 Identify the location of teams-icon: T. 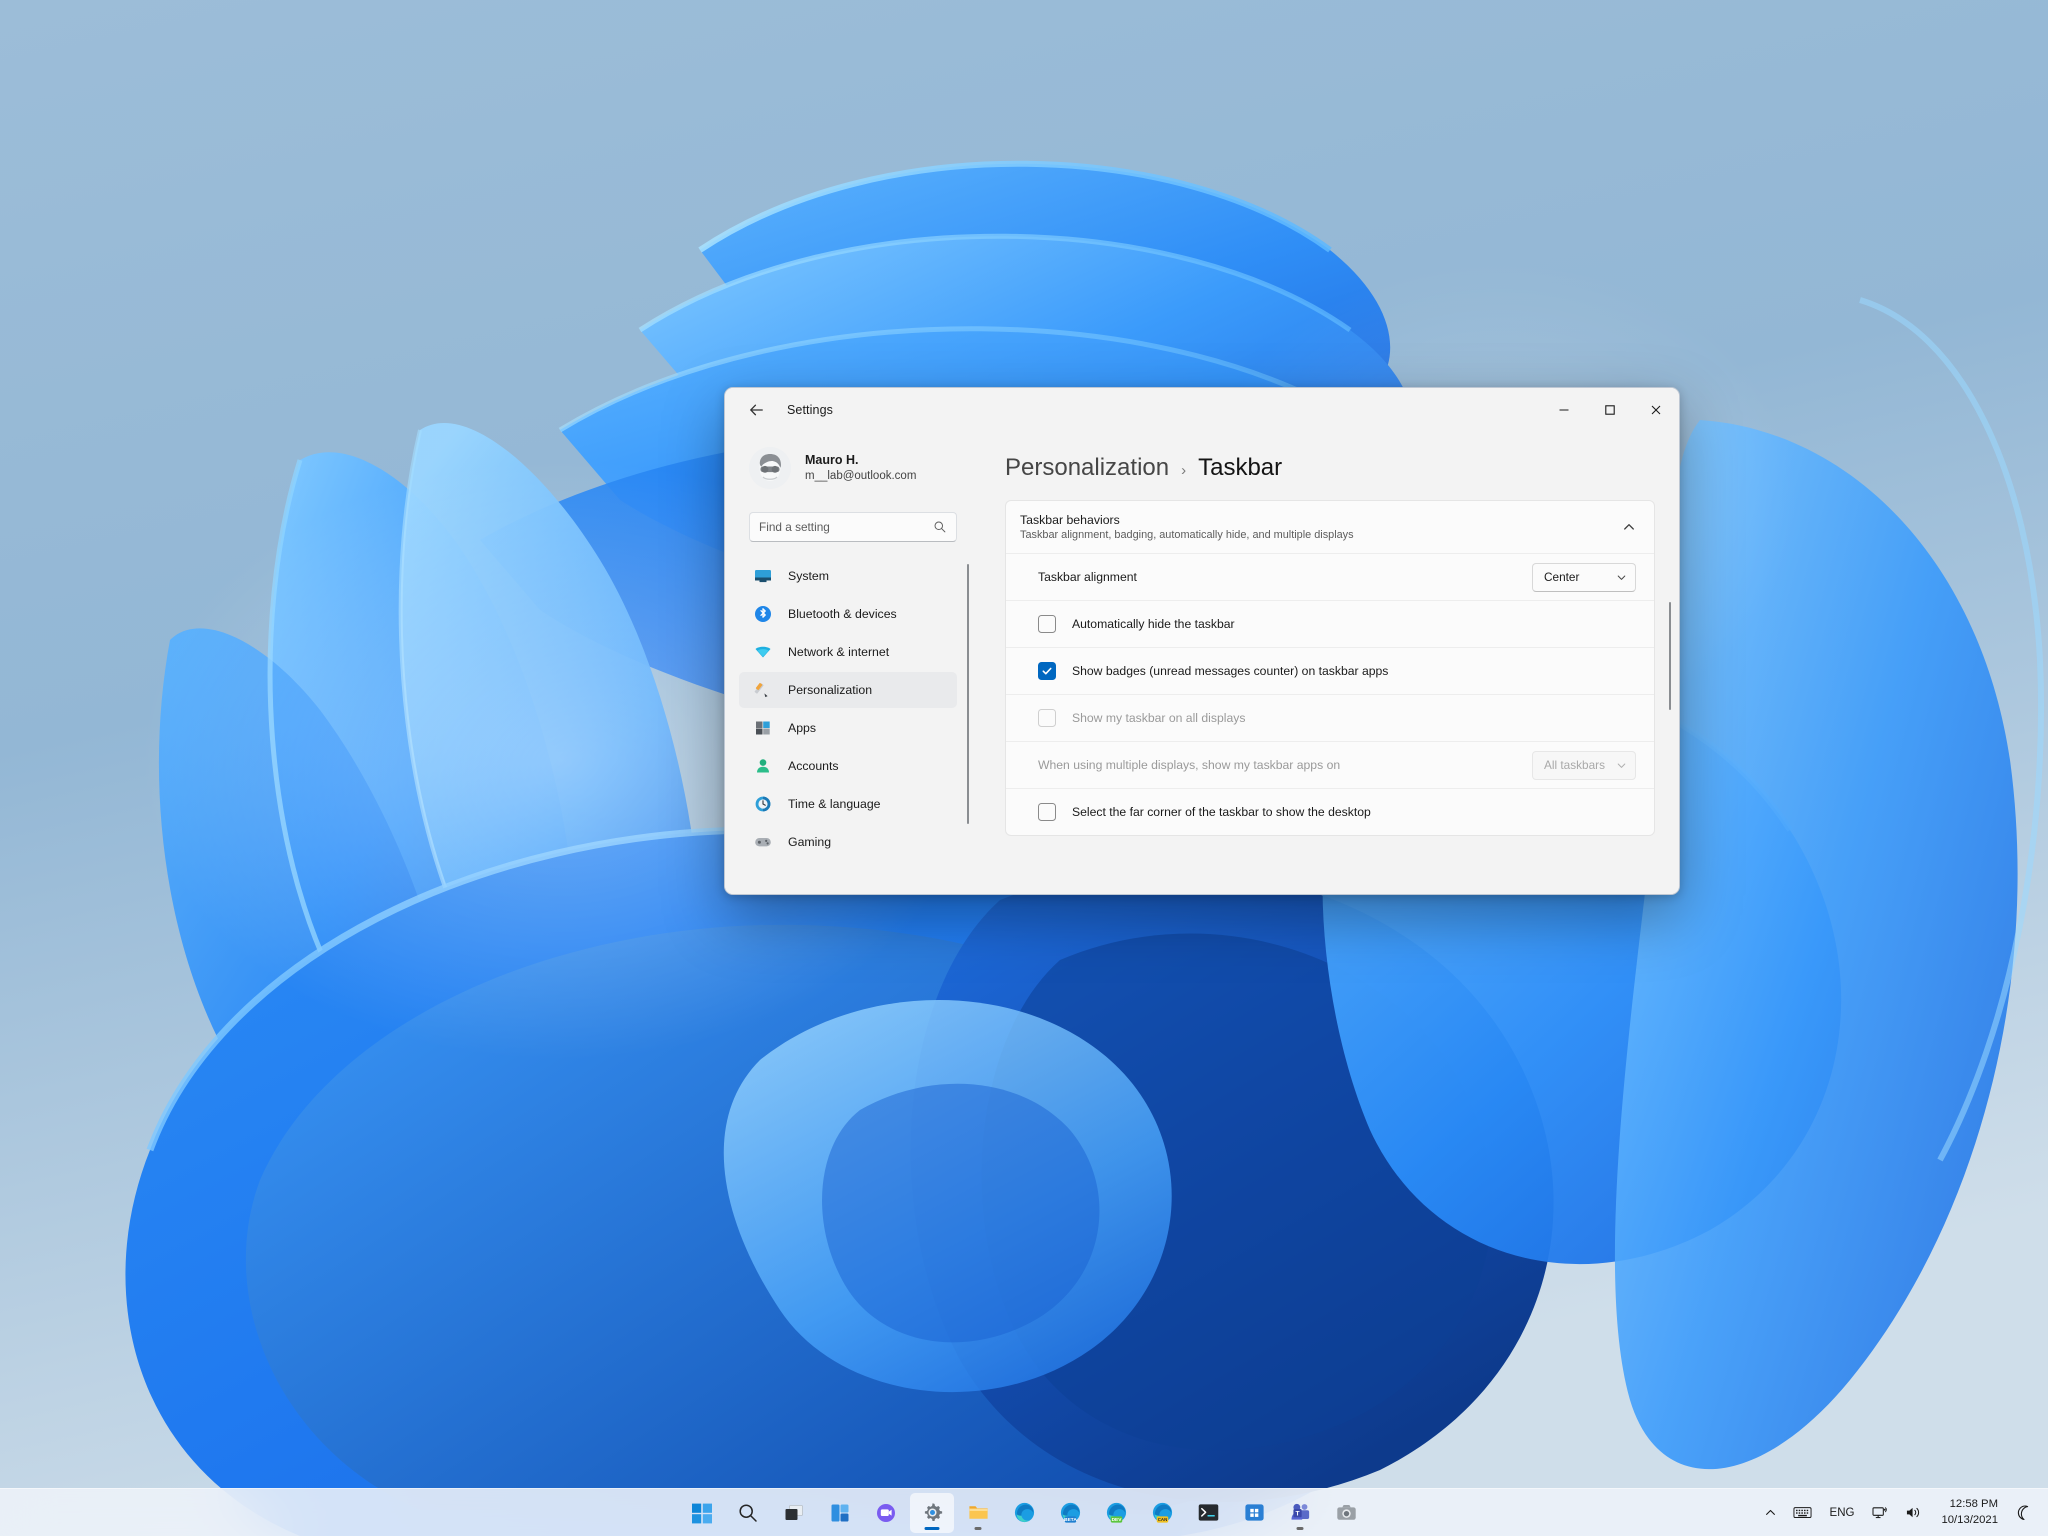
(1299, 1511).